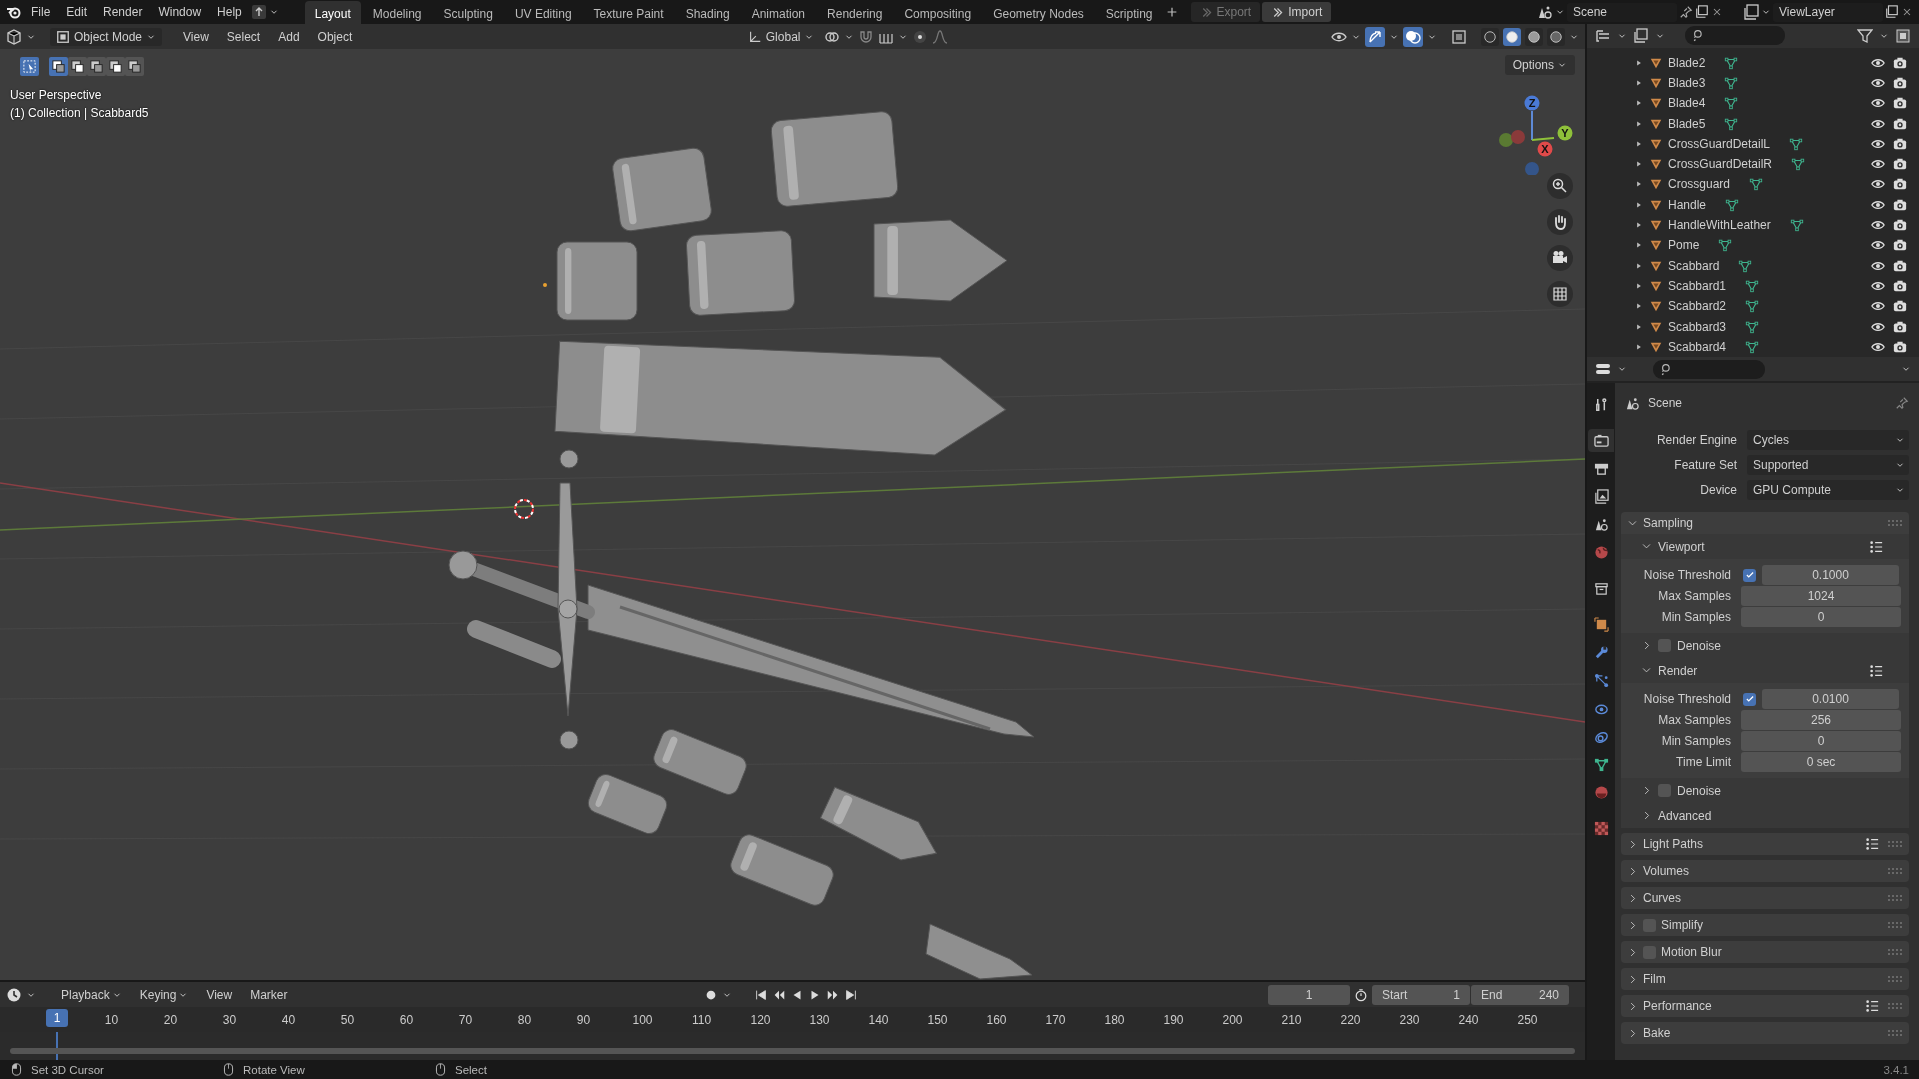 Image resolution: width=1919 pixels, height=1079 pixels. What do you see at coordinates (1878, 83) in the screenshot?
I see `eye-icon` at bounding box center [1878, 83].